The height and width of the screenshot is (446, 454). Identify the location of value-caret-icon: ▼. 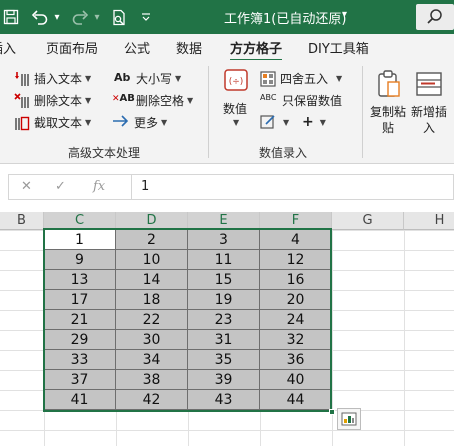
(234, 122).